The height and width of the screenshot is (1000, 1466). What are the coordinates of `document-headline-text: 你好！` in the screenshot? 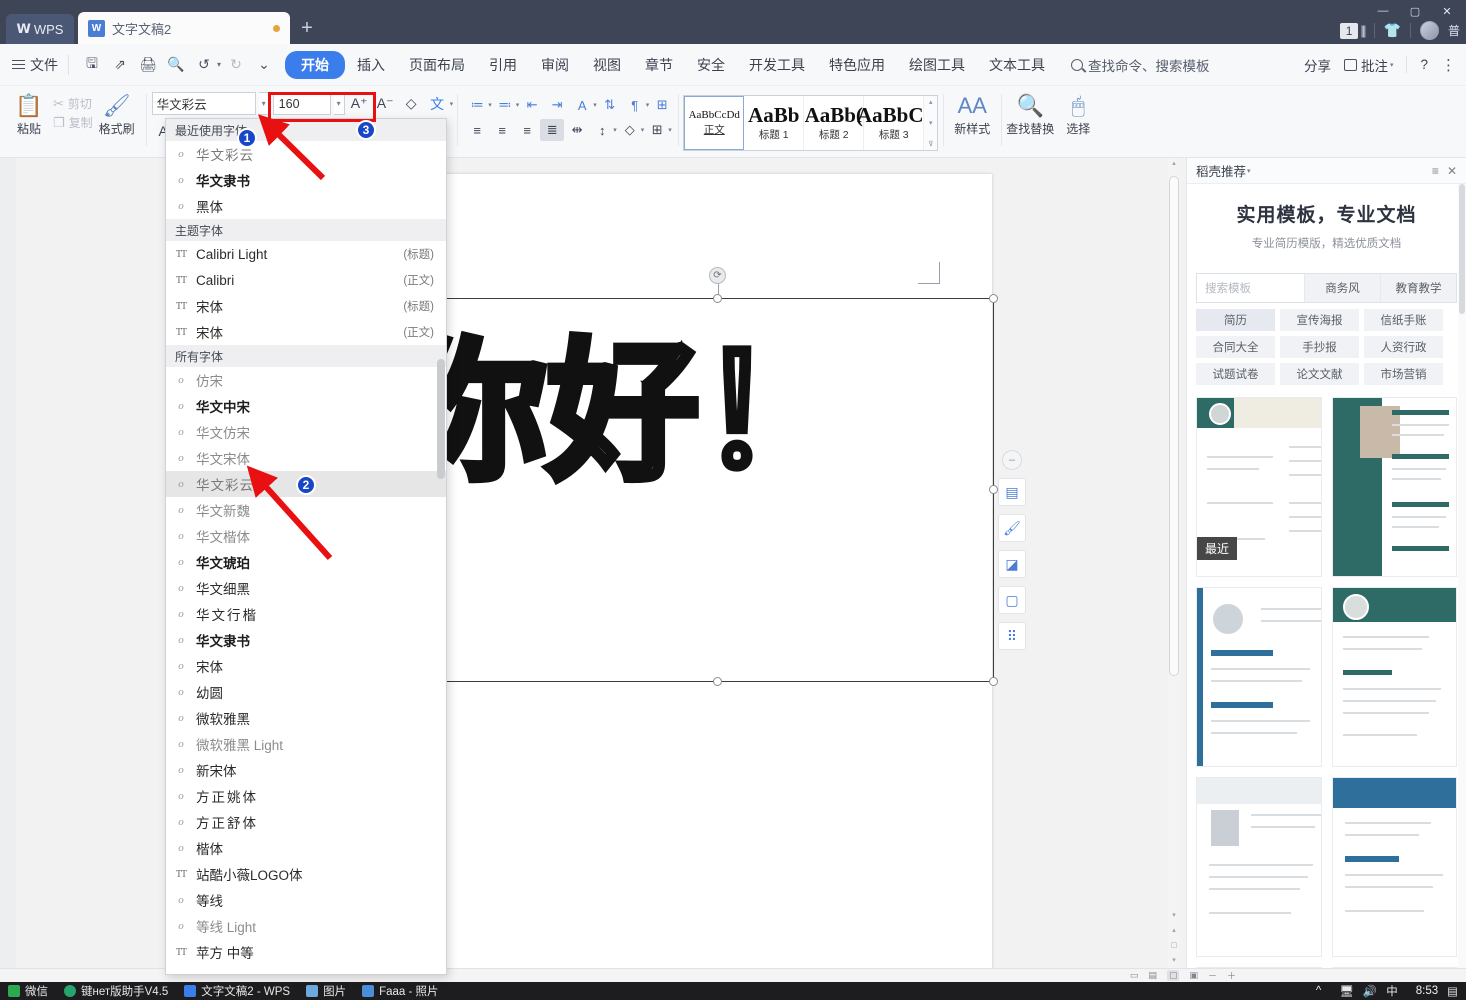 It's located at (623, 412).